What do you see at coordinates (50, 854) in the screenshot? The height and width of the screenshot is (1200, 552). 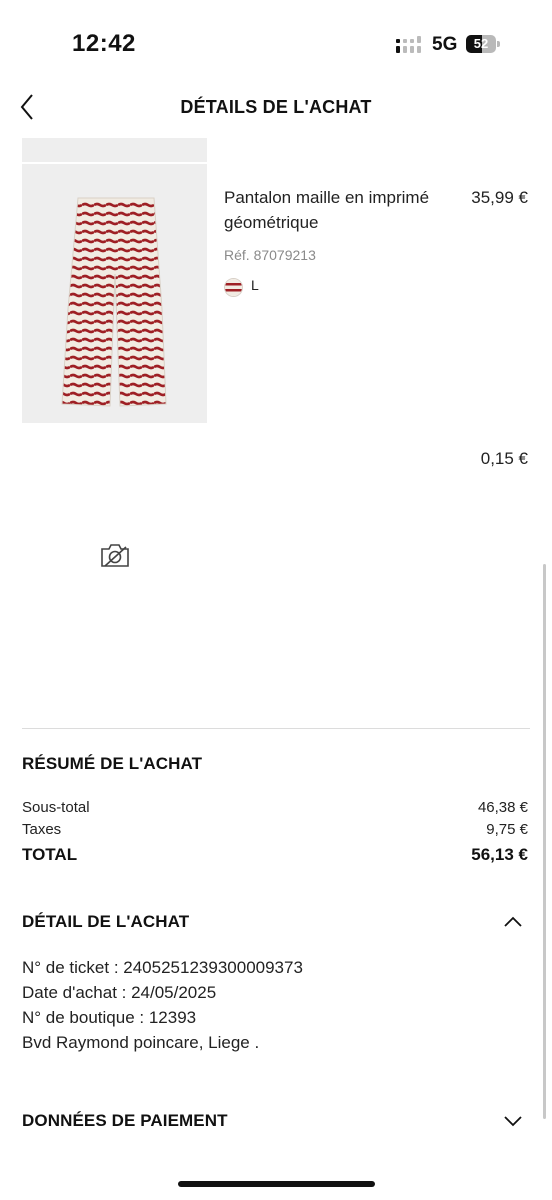 I see `total-label: TOTAL` at bounding box center [50, 854].